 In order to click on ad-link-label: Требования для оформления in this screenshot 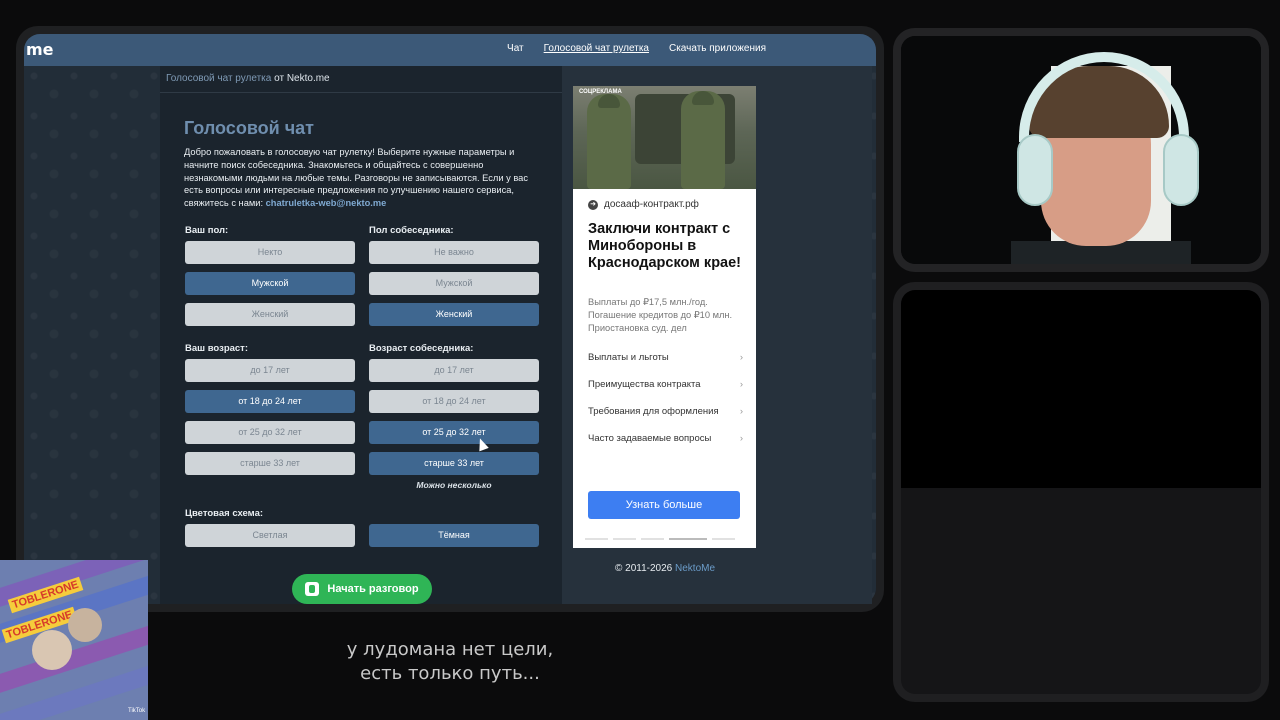, I will do `click(653, 411)`.